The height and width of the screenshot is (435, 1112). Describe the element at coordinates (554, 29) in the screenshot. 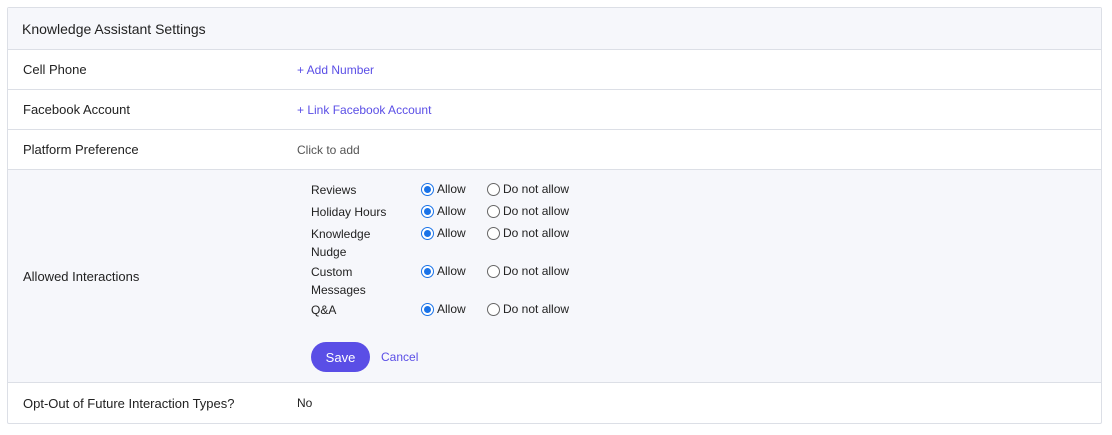

I see `panel-header: Knowledge Assistant Settings` at that location.